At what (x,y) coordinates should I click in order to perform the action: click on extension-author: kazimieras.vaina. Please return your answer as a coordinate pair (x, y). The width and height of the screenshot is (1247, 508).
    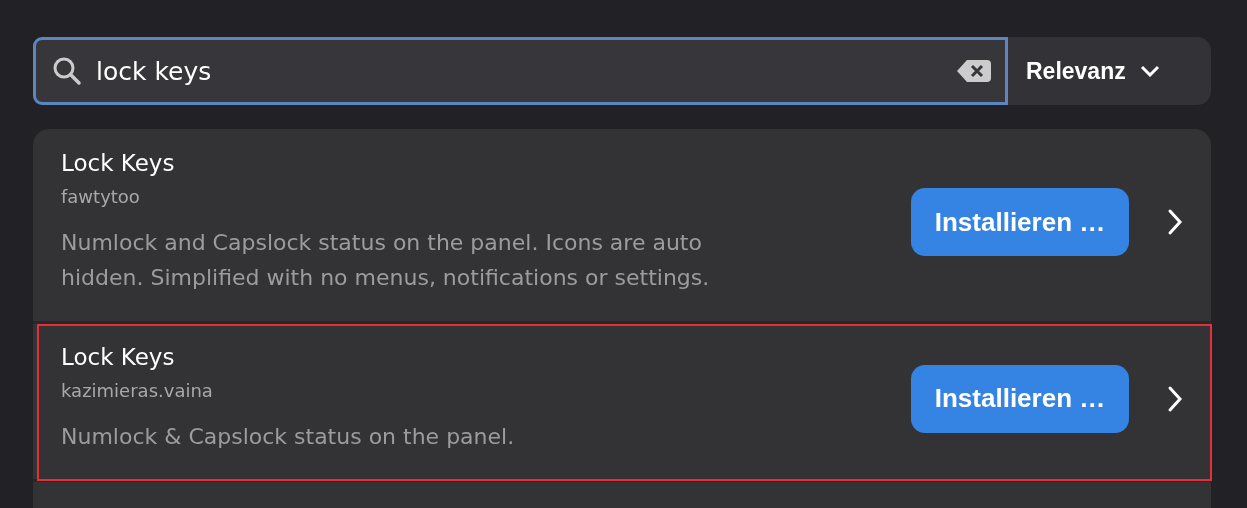
    Looking at the image, I should click on (137, 390).